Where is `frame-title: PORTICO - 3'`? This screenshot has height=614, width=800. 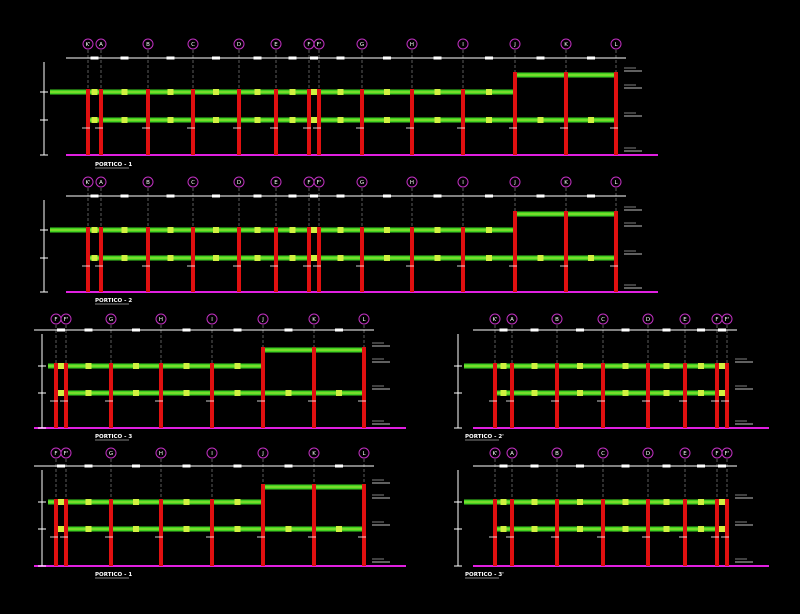
frame-title: PORTICO - 3' is located at coordinates (484, 575).